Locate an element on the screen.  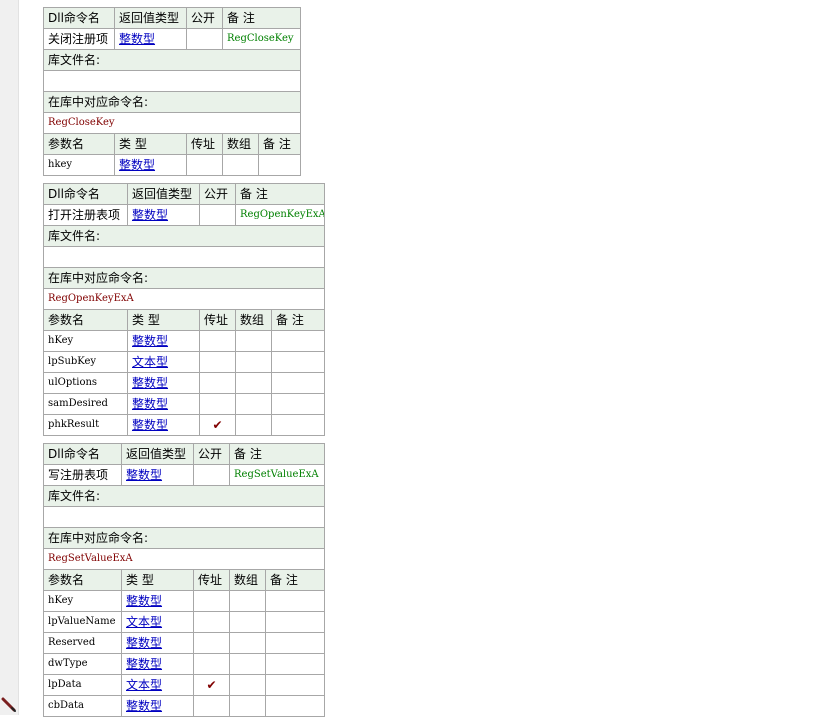
param-row: hkey 整数型 is located at coordinates (172, 165).